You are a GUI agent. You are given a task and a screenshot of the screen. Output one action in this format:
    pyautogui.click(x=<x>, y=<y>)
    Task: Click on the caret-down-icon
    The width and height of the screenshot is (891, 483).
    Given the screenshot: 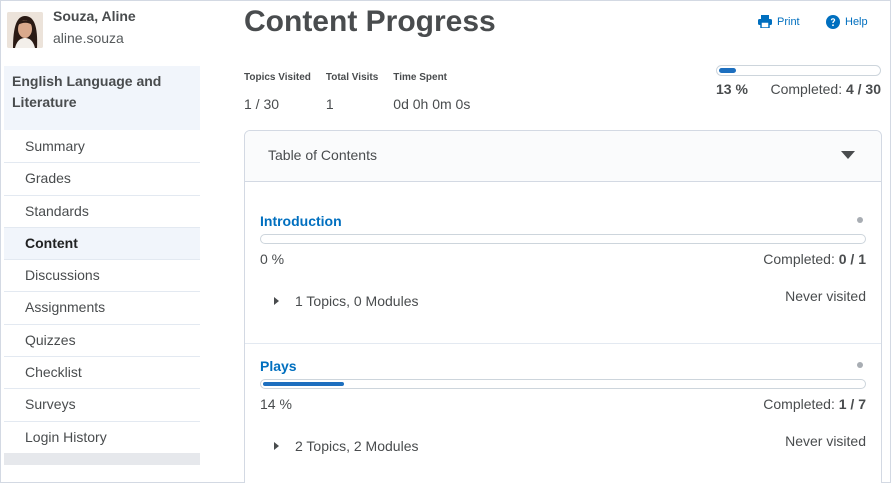 What is the action you would take?
    pyautogui.click(x=848, y=155)
    